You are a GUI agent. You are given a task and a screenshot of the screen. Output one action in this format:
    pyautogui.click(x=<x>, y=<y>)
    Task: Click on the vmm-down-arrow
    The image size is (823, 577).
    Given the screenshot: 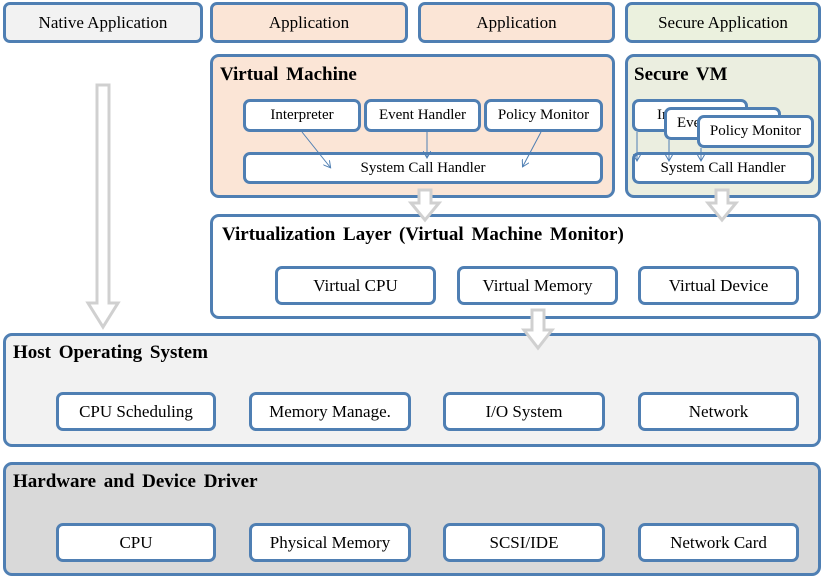 What is the action you would take?
    pyautogui.click(x=538, y=329)
    